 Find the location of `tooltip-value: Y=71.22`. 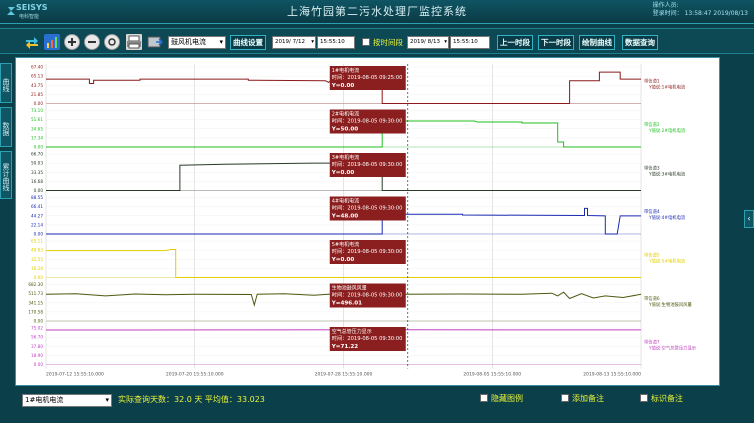

tooltip-value: Y=71.22 is located at coordinates (345, 347).